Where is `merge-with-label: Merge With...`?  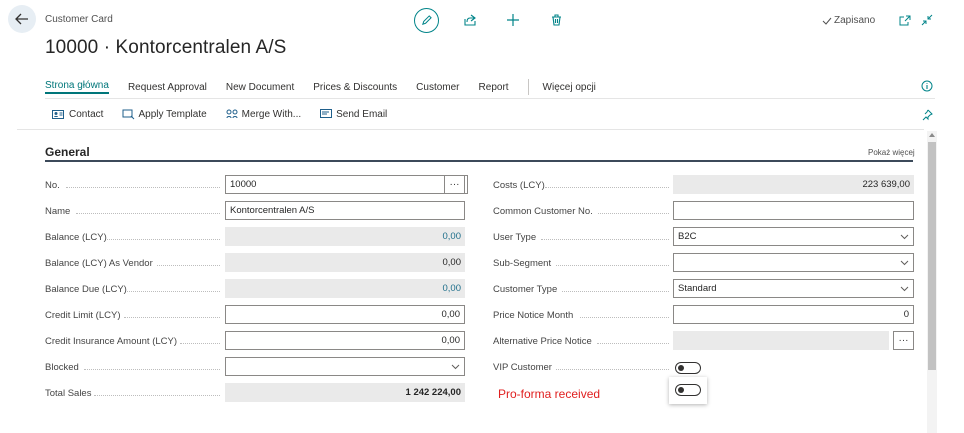
merge-with-label: Merge With... is located at coordinates (271, 114).